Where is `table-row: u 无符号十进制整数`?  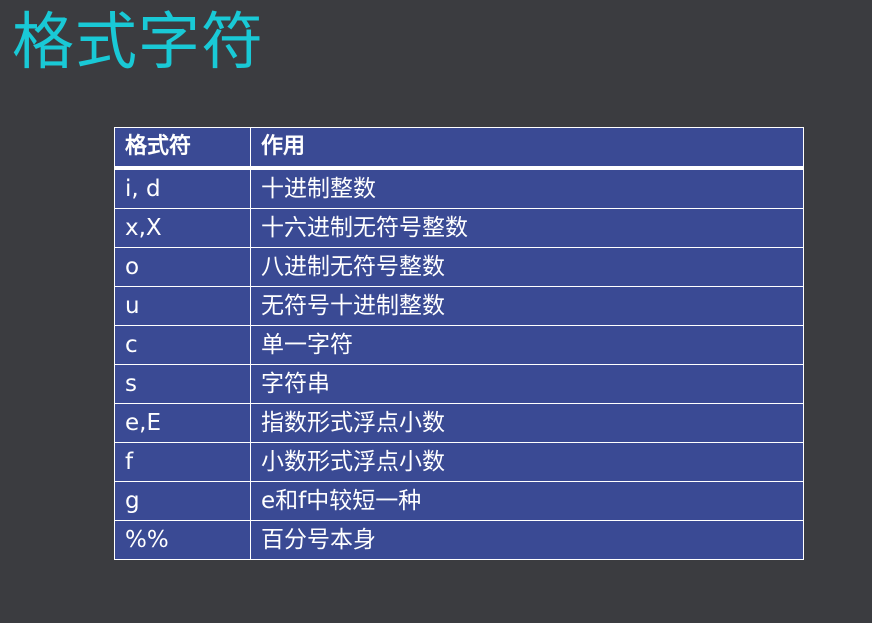
table-row: u 无符号十进制整数 is located at coordinates (459, 306).